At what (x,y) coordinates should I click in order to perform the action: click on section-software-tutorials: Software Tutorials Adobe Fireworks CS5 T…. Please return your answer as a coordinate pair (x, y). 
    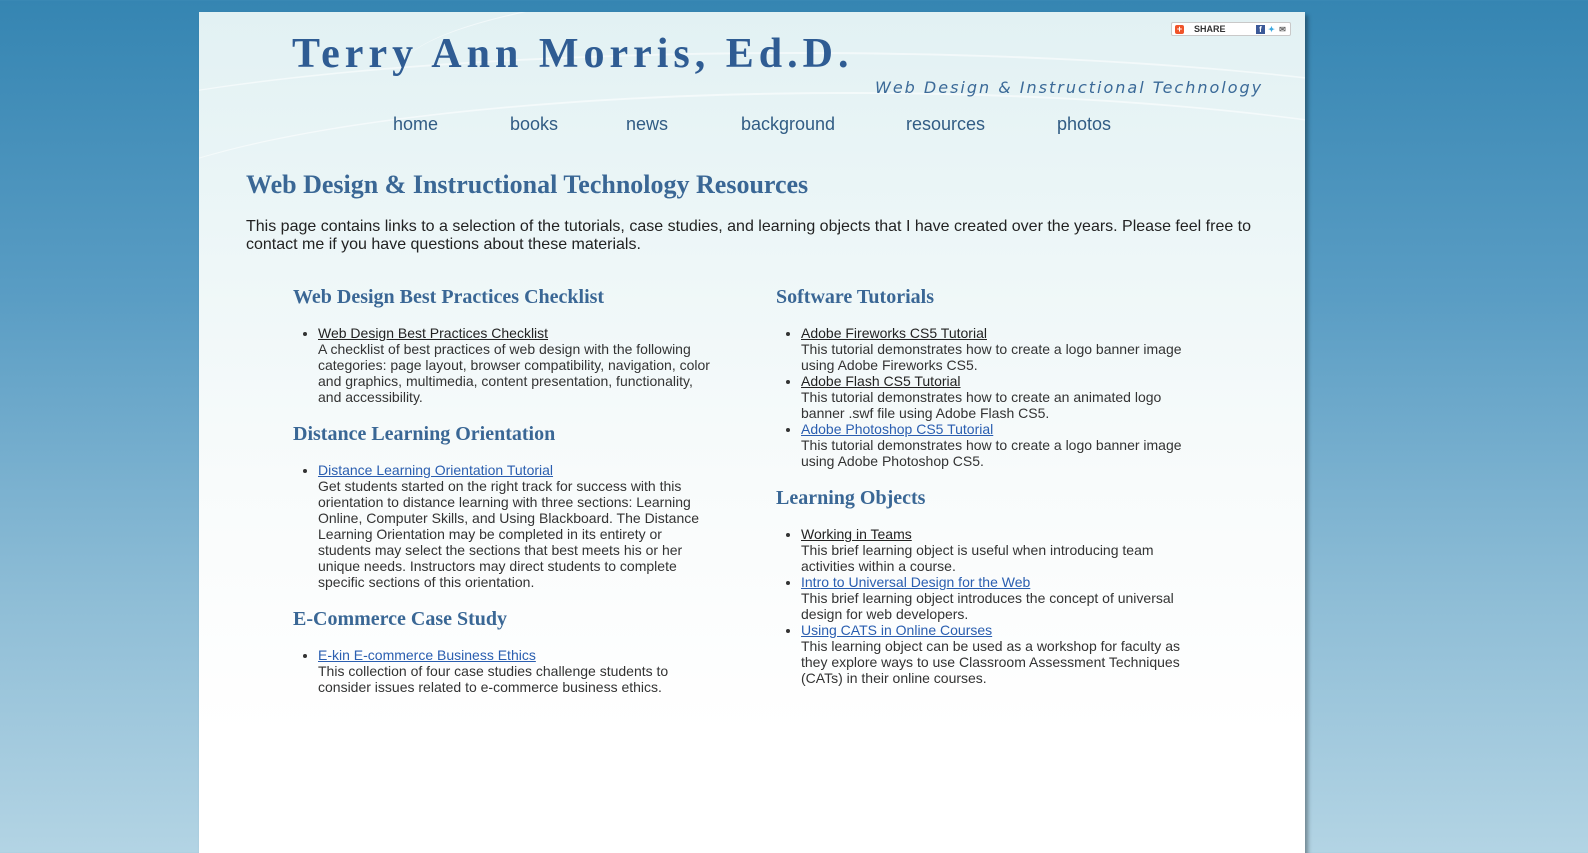
    Looking at the image, I should click on (986, 377).